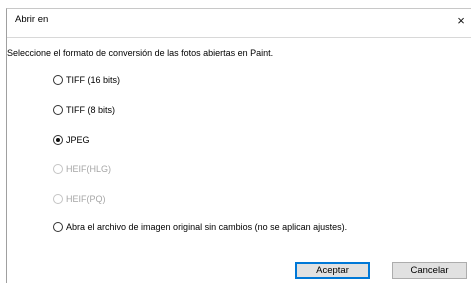 The height and width of the screenshot is (283, 471). I want to click on radio-heif-hlg, so click(58, 169).